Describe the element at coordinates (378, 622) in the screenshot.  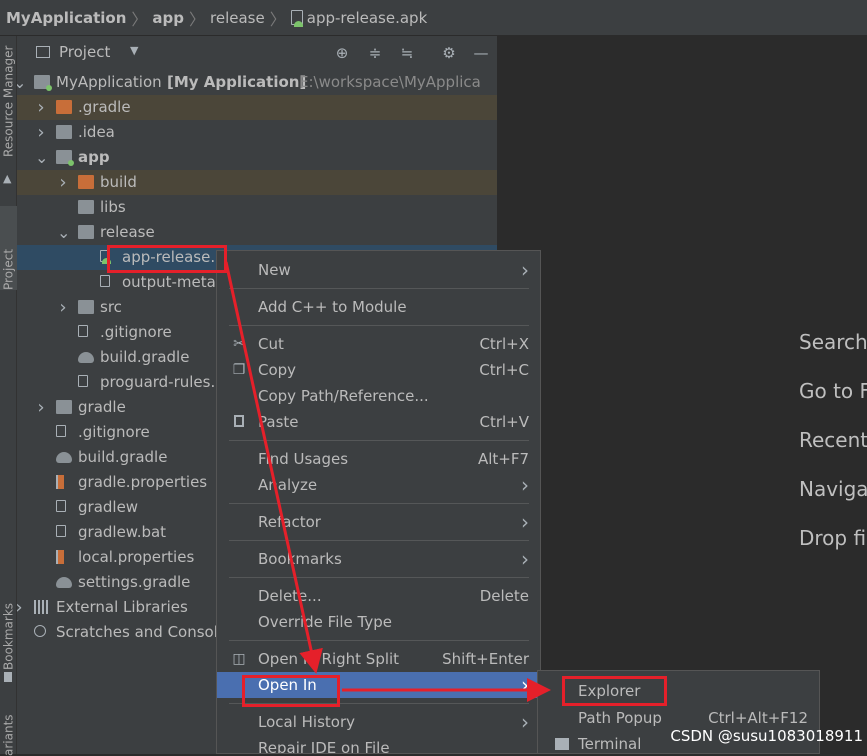
I see `menu-item-override-file-type: Override File Type` at that location.